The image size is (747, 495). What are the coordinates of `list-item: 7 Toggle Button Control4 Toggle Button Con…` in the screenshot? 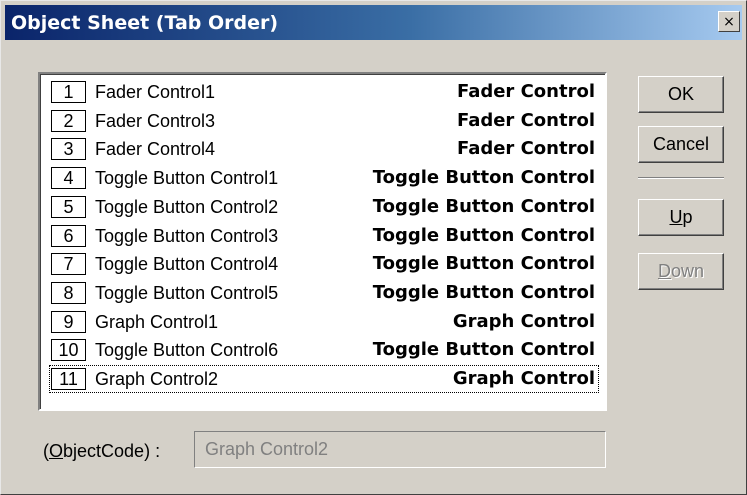 It's located at (324, 264).